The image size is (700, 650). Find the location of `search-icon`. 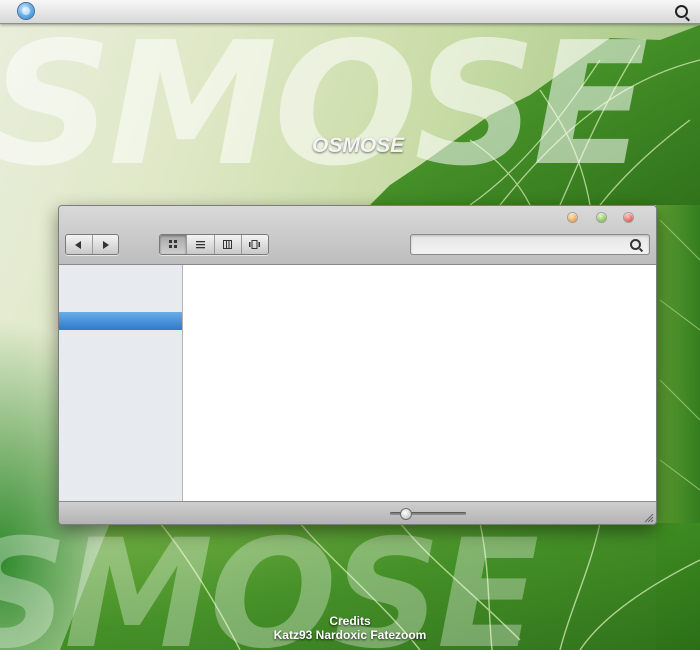

search-icon is located at coordinates (635, 244).